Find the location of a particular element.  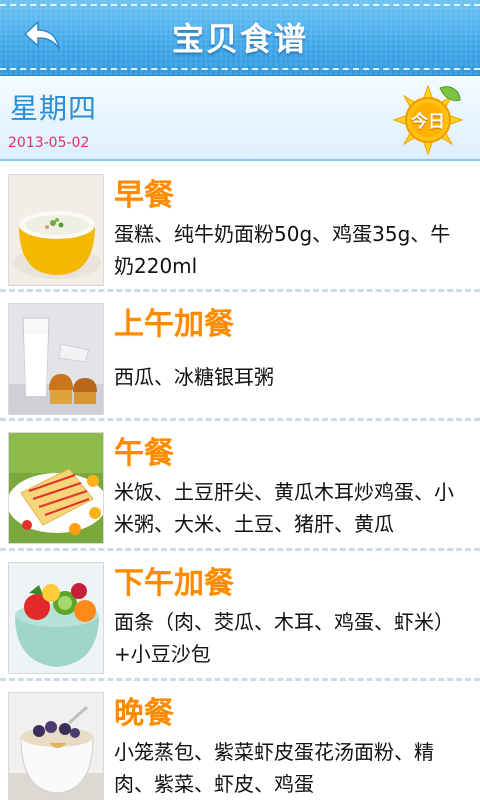

today-label: 今日 is located at coordinates (428, 122).